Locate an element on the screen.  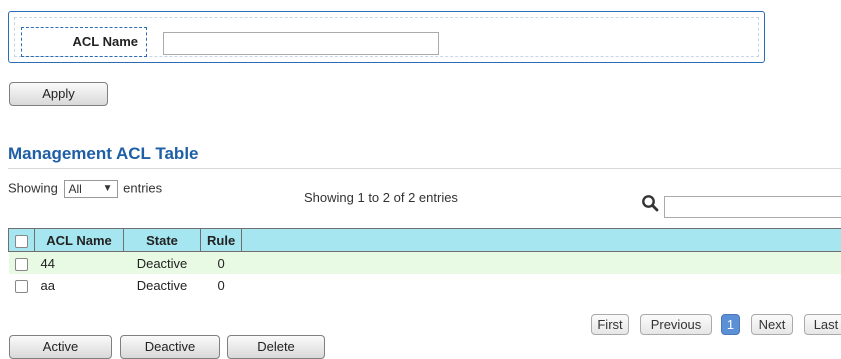
pagination-previous-button: Previous is located at coordinates (676, 324).